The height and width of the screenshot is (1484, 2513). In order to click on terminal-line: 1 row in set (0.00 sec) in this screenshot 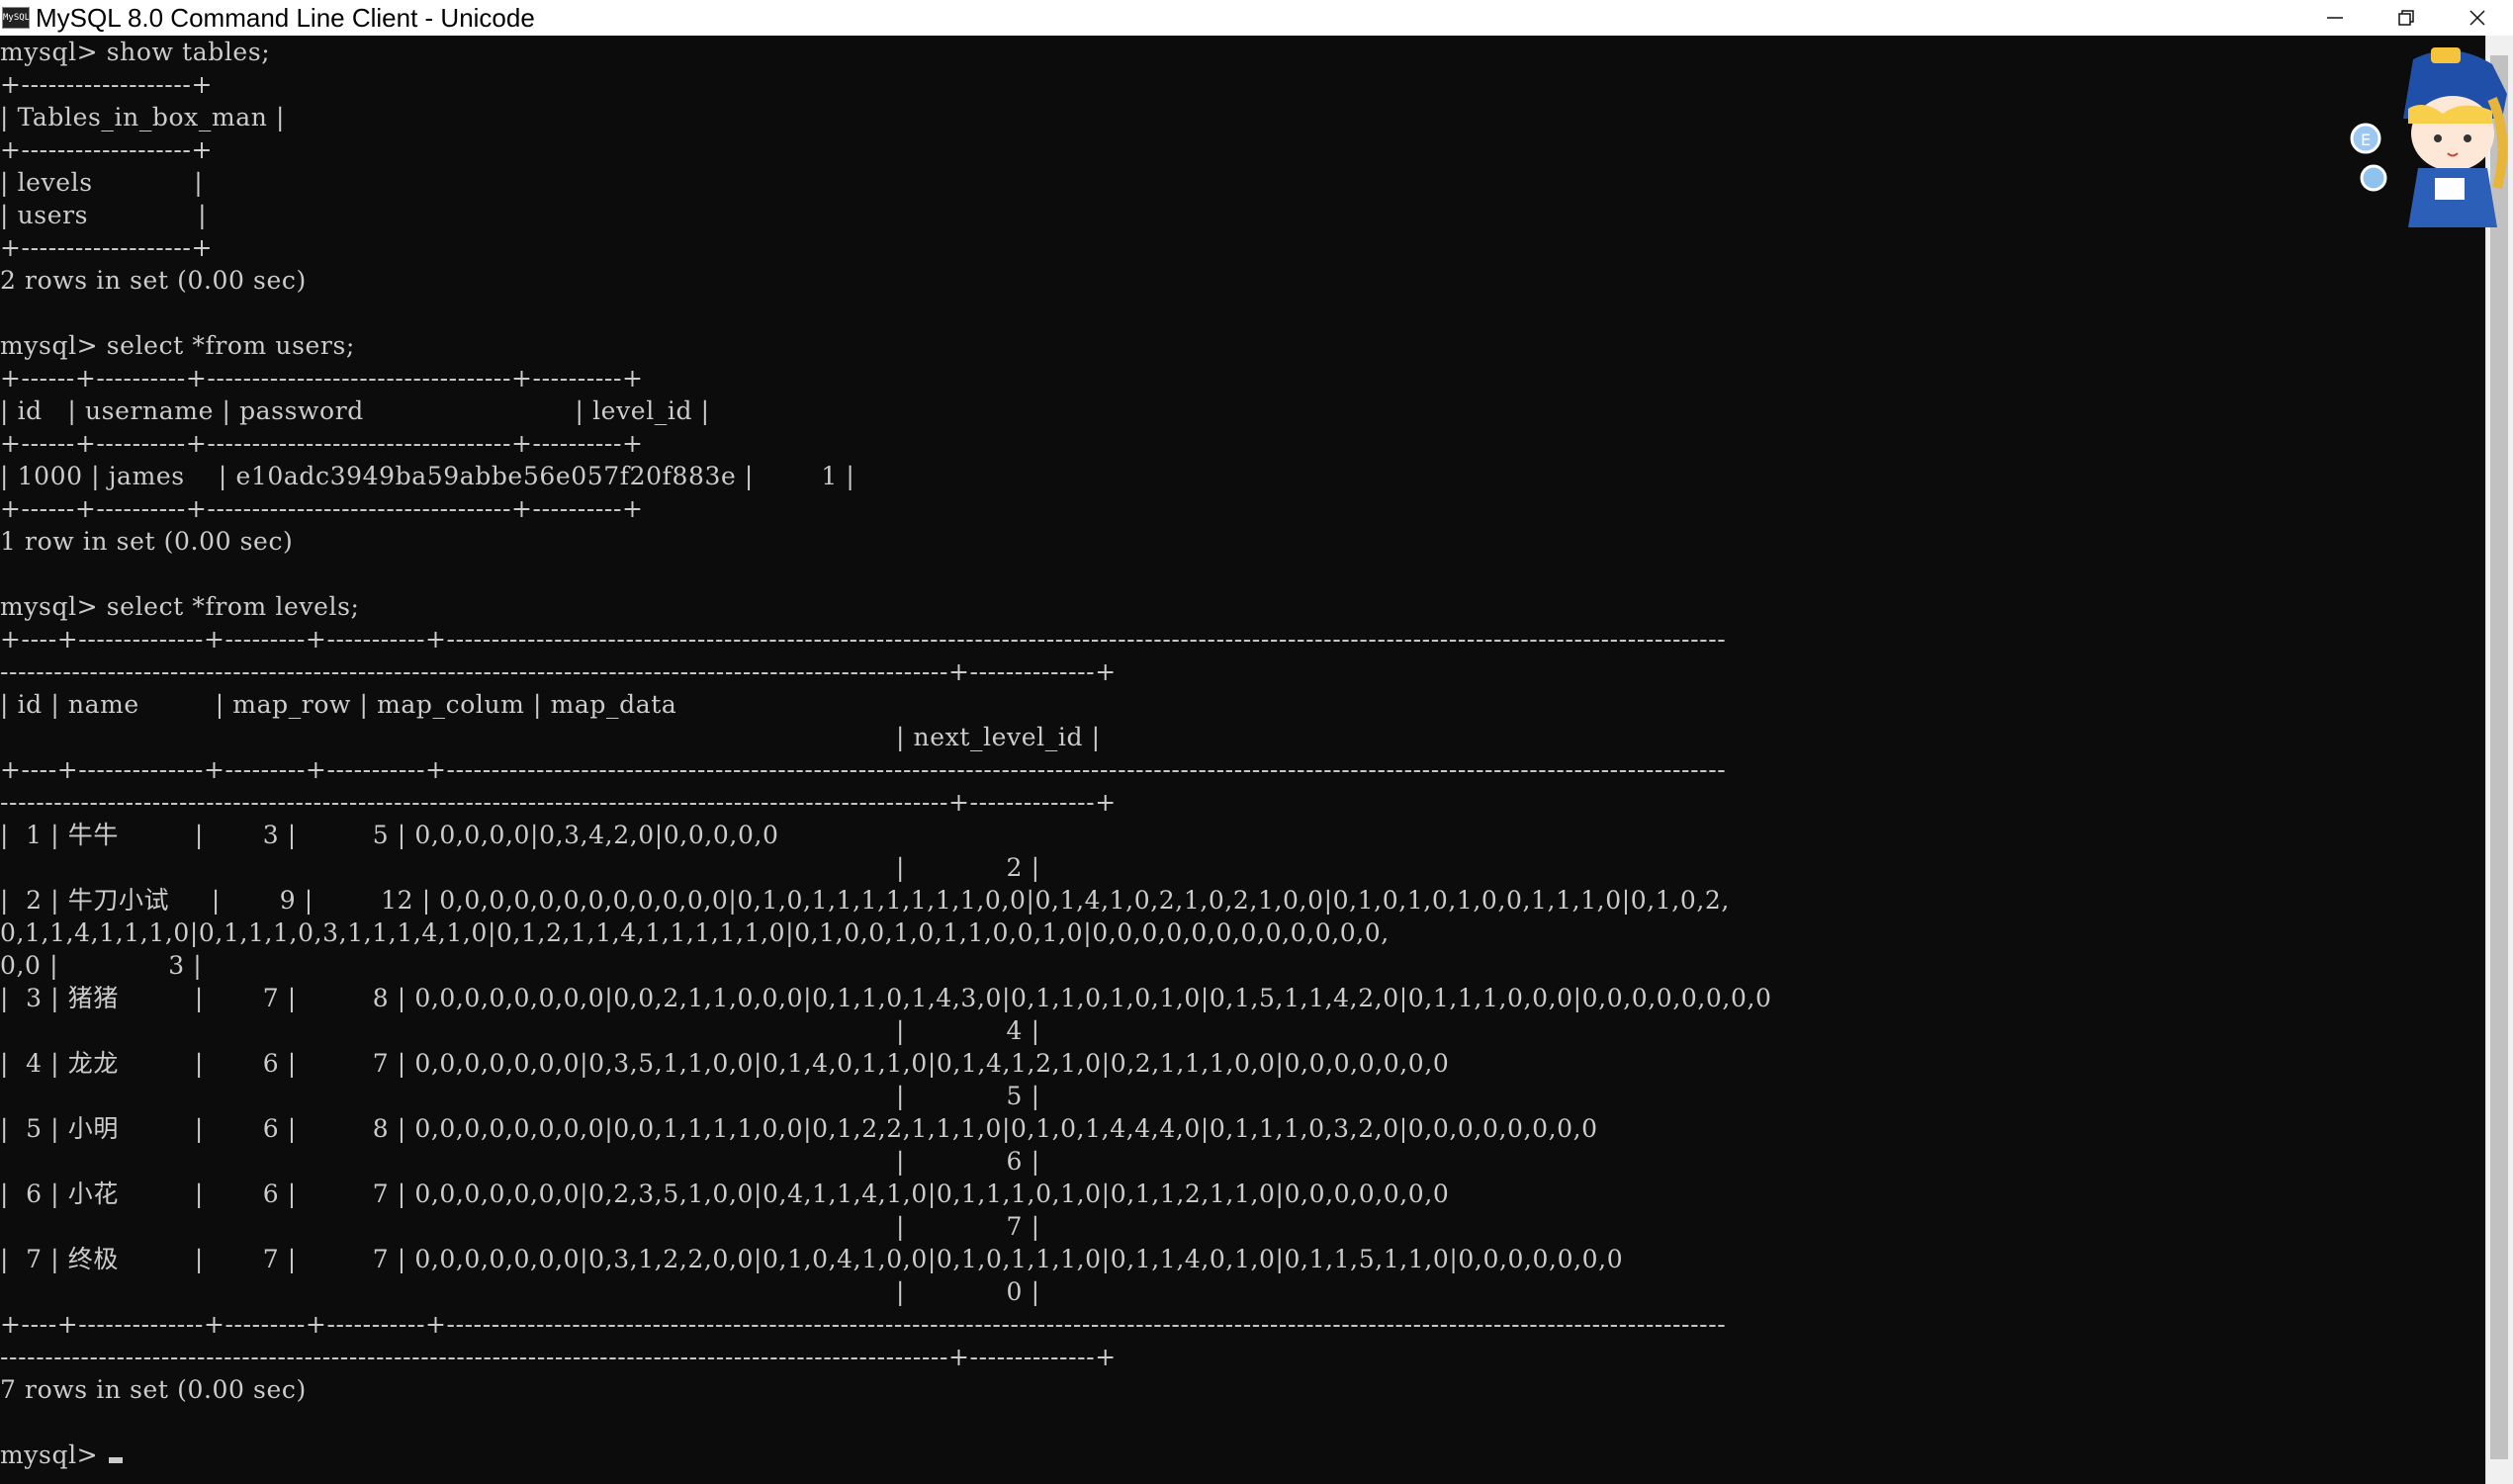, I will do `click(147, 541)`.